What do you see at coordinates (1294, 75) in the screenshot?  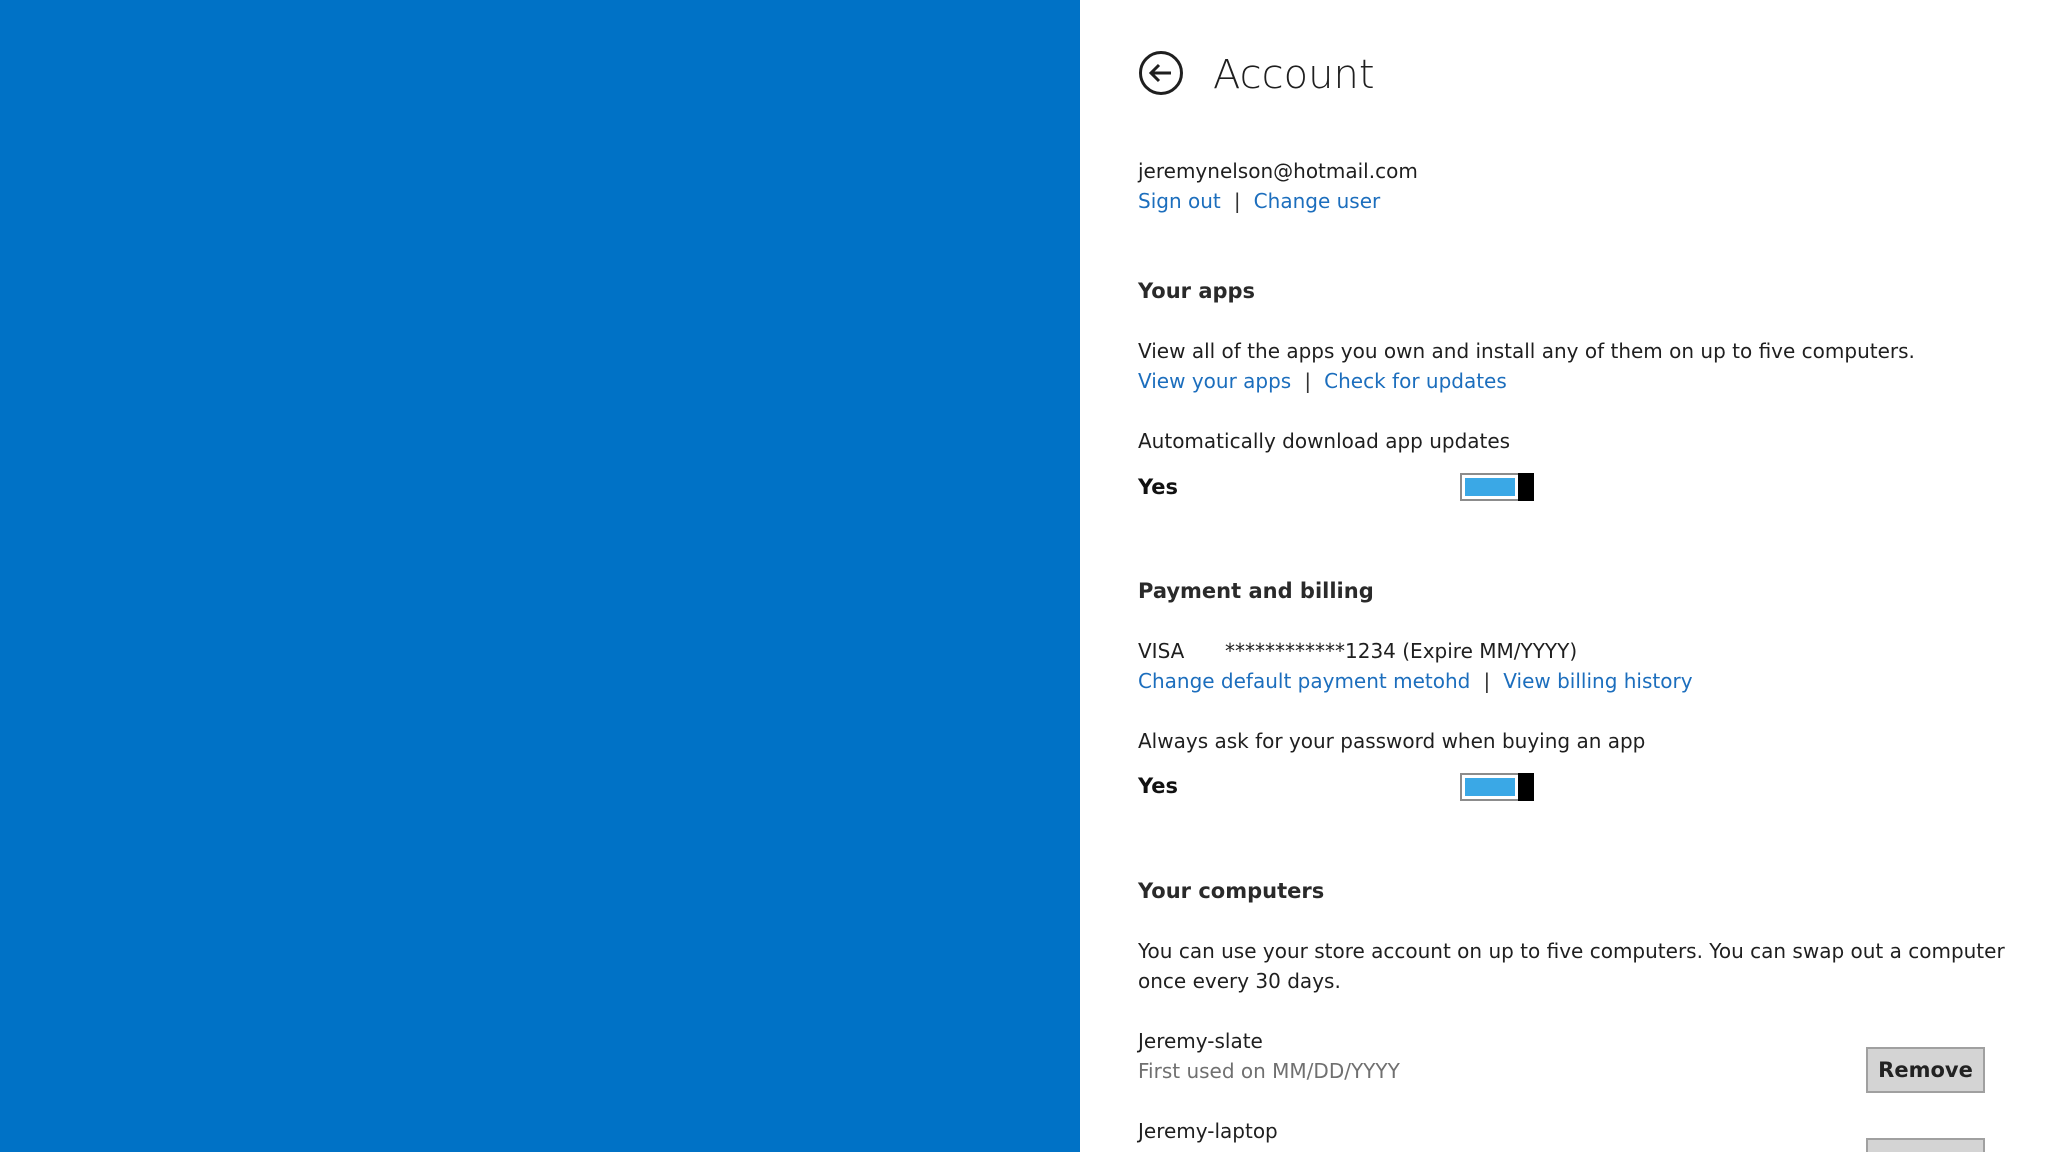 I see `page-title: Account` at bounding box center [1294, 75].